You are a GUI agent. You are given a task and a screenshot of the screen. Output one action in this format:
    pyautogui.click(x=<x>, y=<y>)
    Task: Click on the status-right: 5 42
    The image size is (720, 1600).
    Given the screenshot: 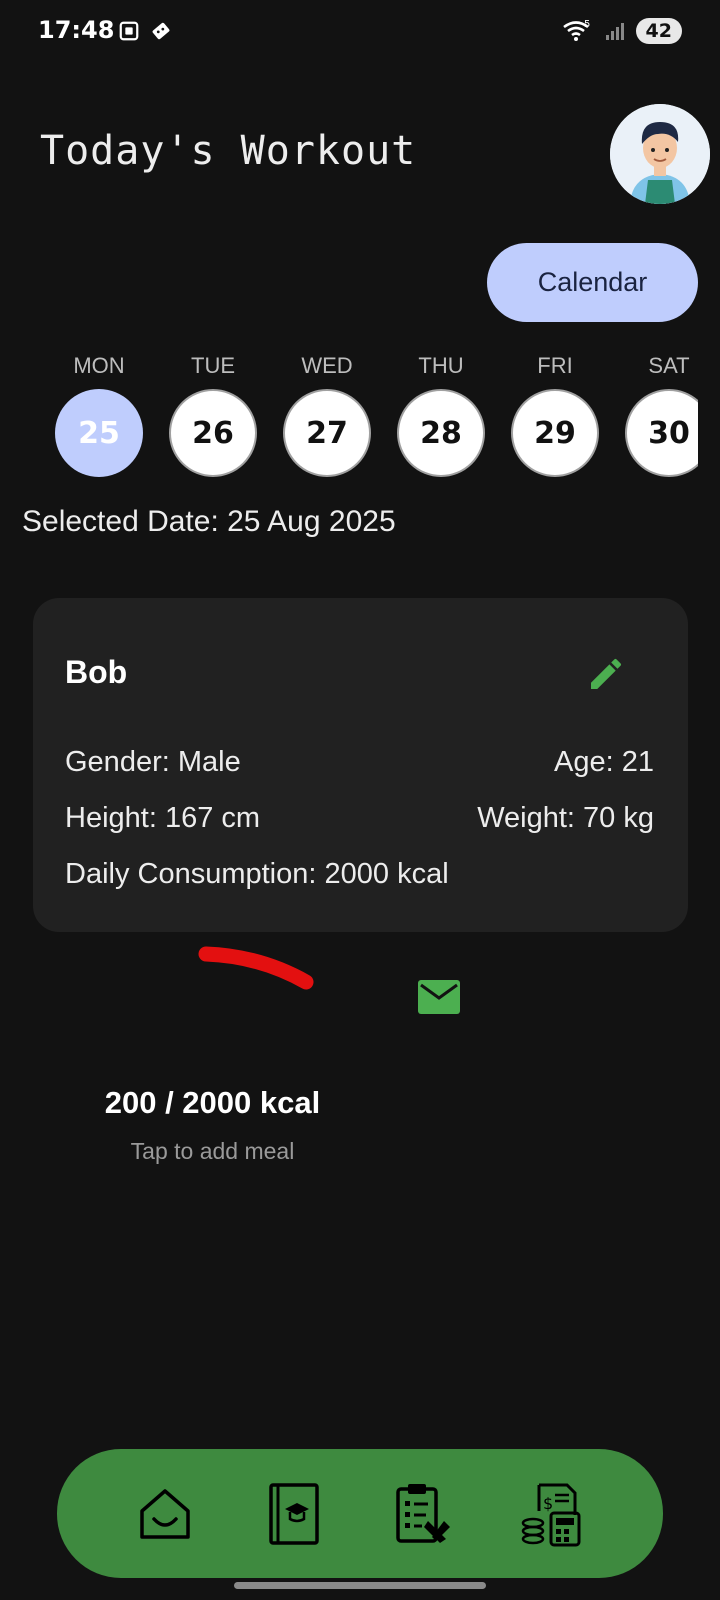 What is the action you would take?
    pyautogui.click(x=622, y=31)
    